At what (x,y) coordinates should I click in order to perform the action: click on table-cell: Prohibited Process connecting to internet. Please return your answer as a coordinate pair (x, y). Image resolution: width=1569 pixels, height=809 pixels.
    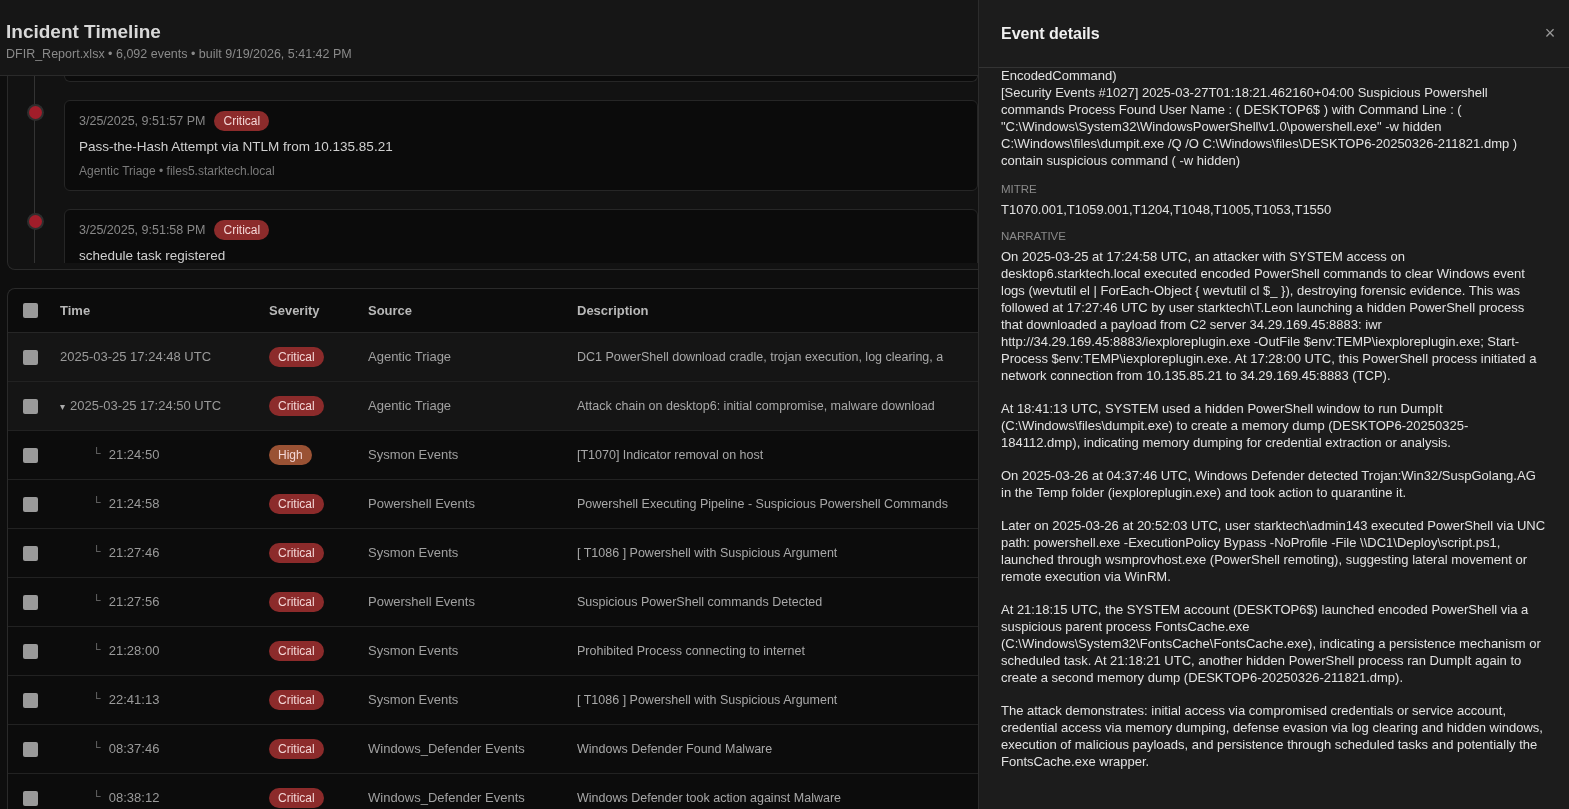
    Looking at the image, I should click on (691, 651).